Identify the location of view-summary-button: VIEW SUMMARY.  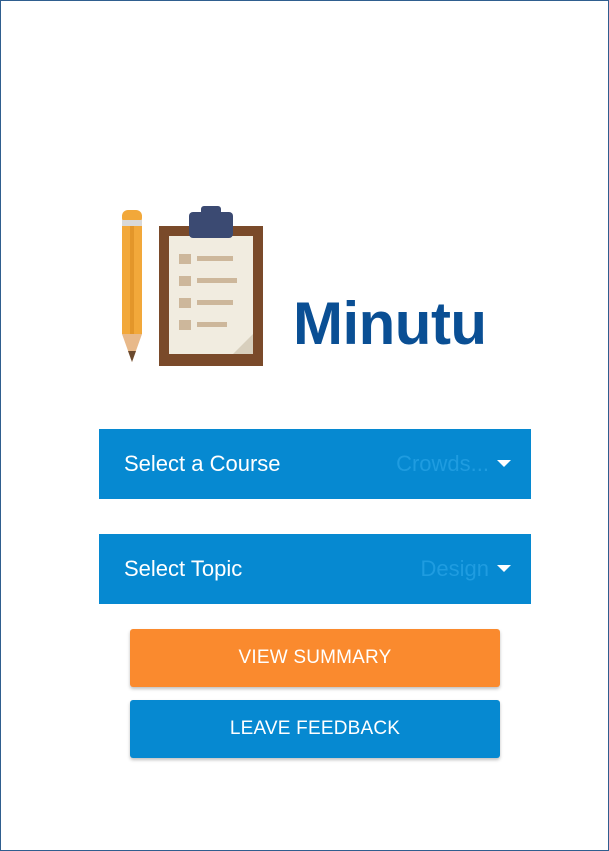
(315, 658).